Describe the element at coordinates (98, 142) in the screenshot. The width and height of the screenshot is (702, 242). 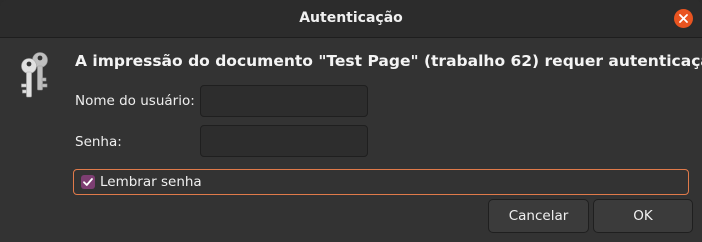
I see `password-label: Senha:` at that location.